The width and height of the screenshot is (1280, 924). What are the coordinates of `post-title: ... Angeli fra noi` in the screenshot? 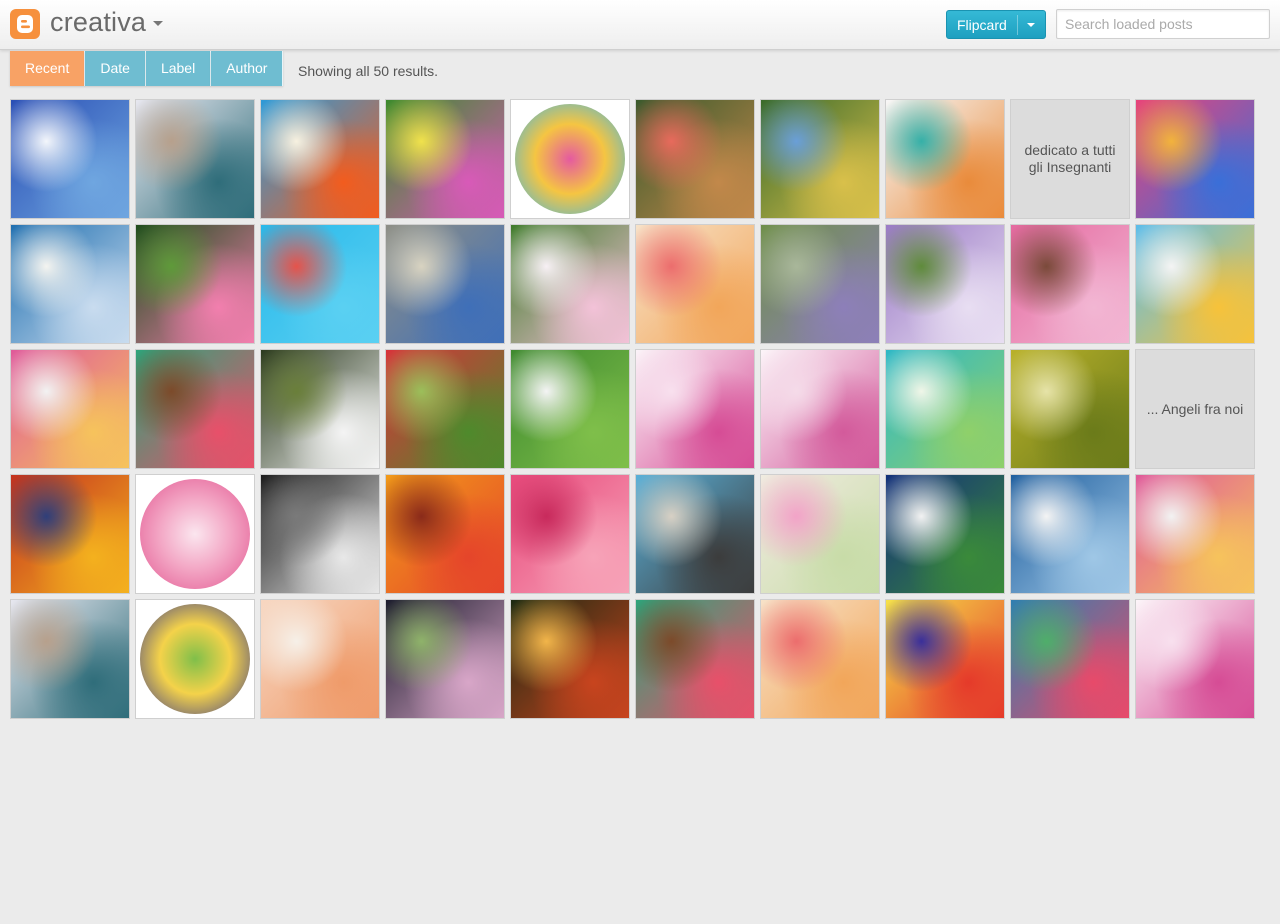 It's located at (1195, 408).